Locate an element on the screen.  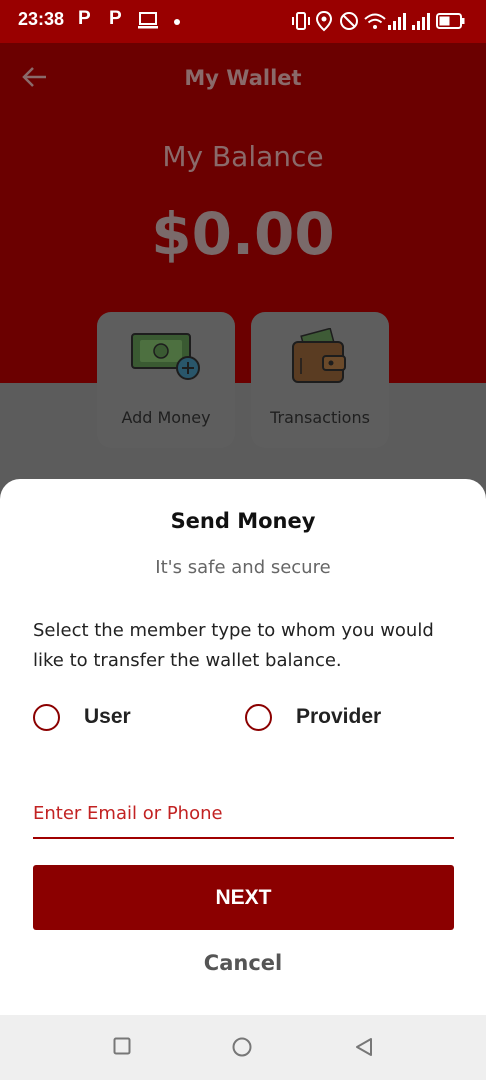
recent-apps-icon is located at coordinates (122, 1048).